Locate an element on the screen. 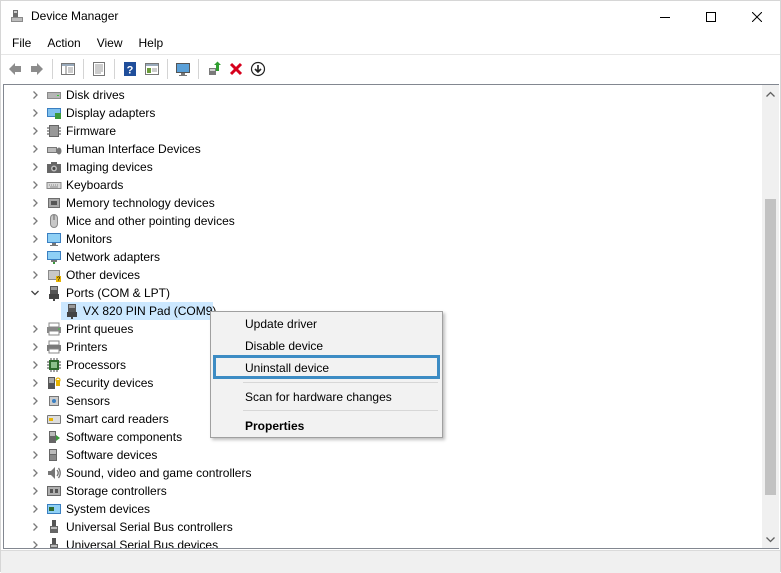 The image size is (781, 573). sensor-icon is located at coordinates (54, 401).